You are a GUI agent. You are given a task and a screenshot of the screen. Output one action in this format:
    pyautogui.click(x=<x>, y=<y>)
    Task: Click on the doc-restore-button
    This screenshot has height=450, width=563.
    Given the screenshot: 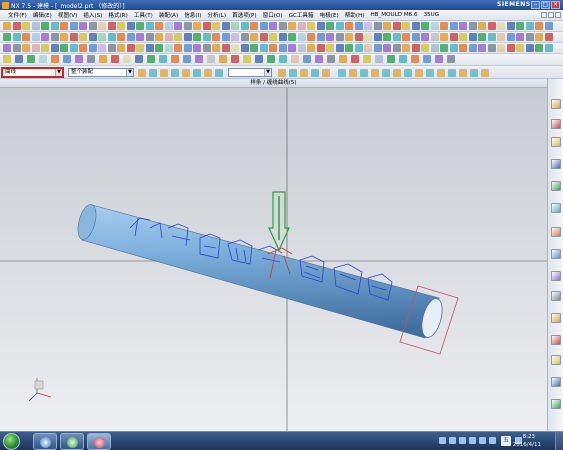 What is the action you would take?
    pyautogui.click(x=551, y=15)
    